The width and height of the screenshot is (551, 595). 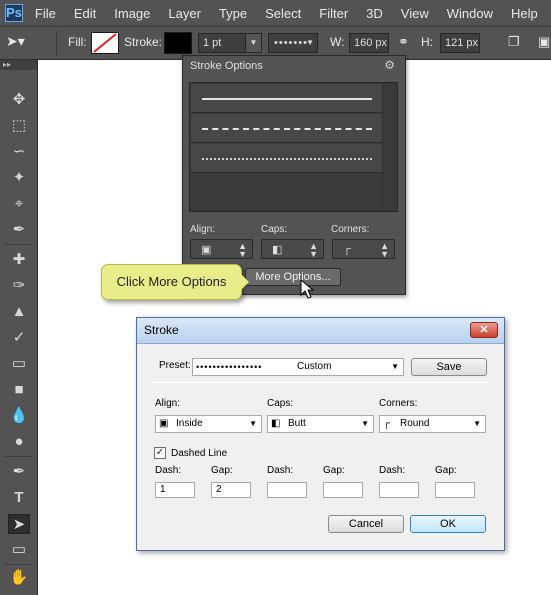 What do you see at coordinates (230, 43) in the screenshot?
I see `stroke-width-field: 1 pt ▼` at bounding box center [230, 43].